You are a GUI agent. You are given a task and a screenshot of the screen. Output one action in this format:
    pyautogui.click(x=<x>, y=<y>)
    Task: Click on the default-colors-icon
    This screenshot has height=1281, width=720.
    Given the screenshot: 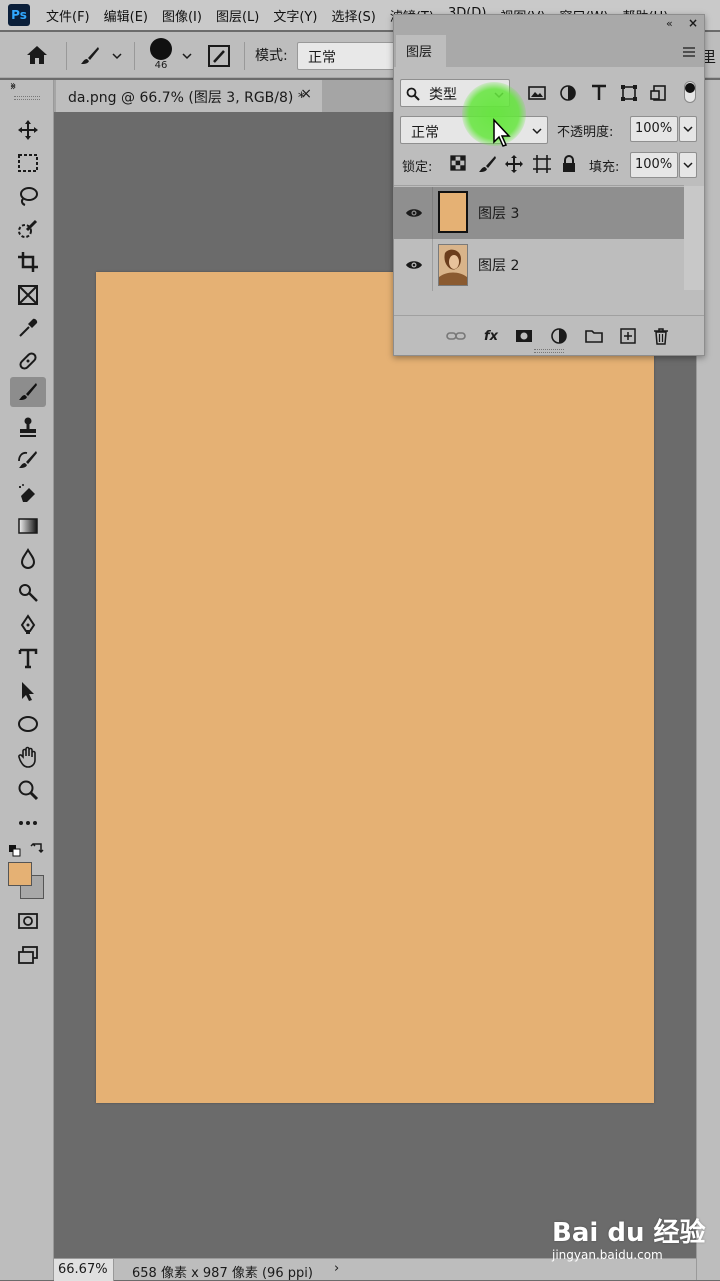 What is the action you would take?
    pyautogui.click(x=15, y=849)
    